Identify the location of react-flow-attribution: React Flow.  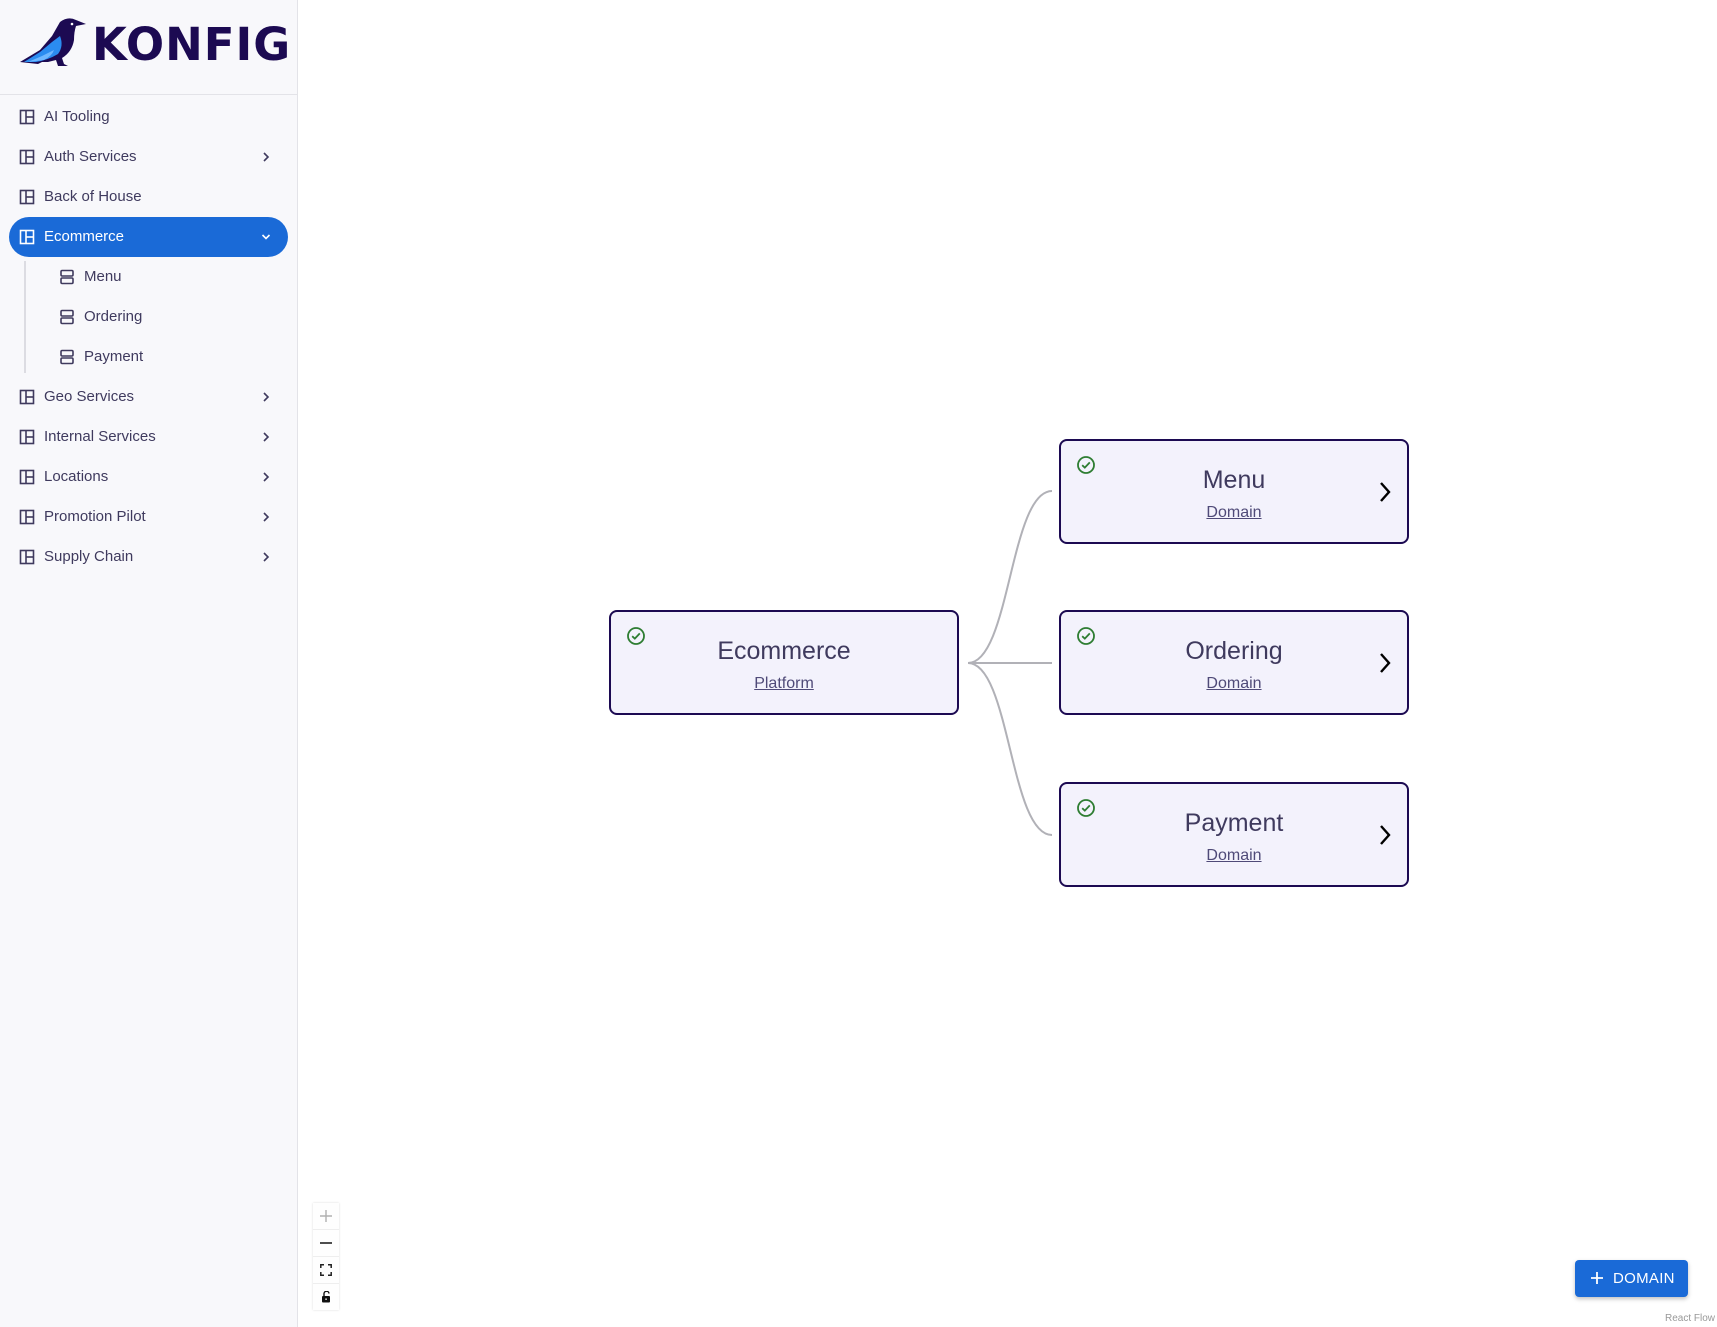
(1690, 1318).